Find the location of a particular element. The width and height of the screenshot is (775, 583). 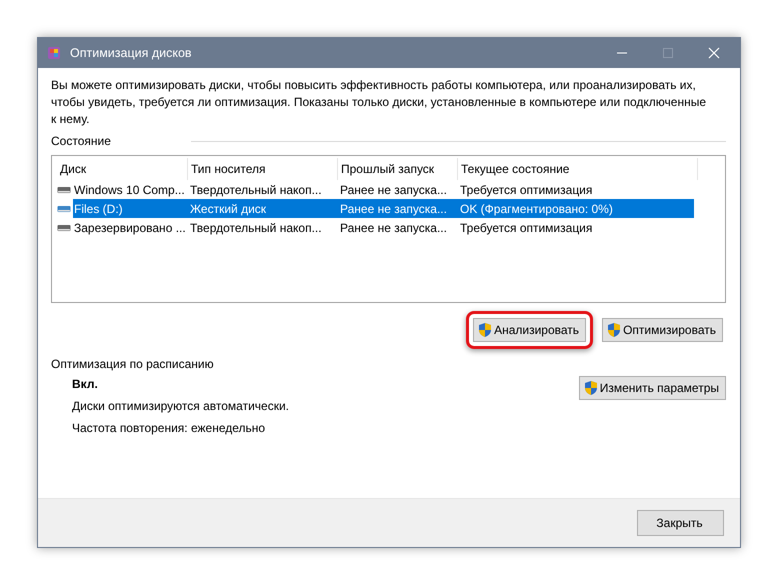

app-icon is located at coordinates (54, 53).